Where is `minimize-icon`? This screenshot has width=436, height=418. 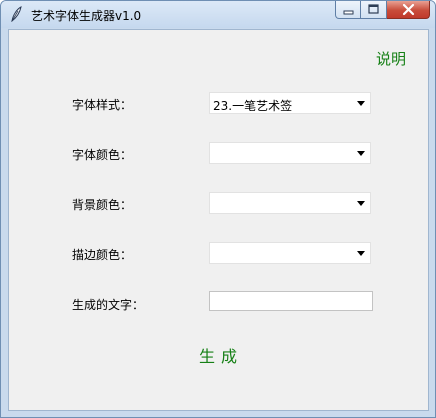 minimize-icon is located at coordinates (348, 12).